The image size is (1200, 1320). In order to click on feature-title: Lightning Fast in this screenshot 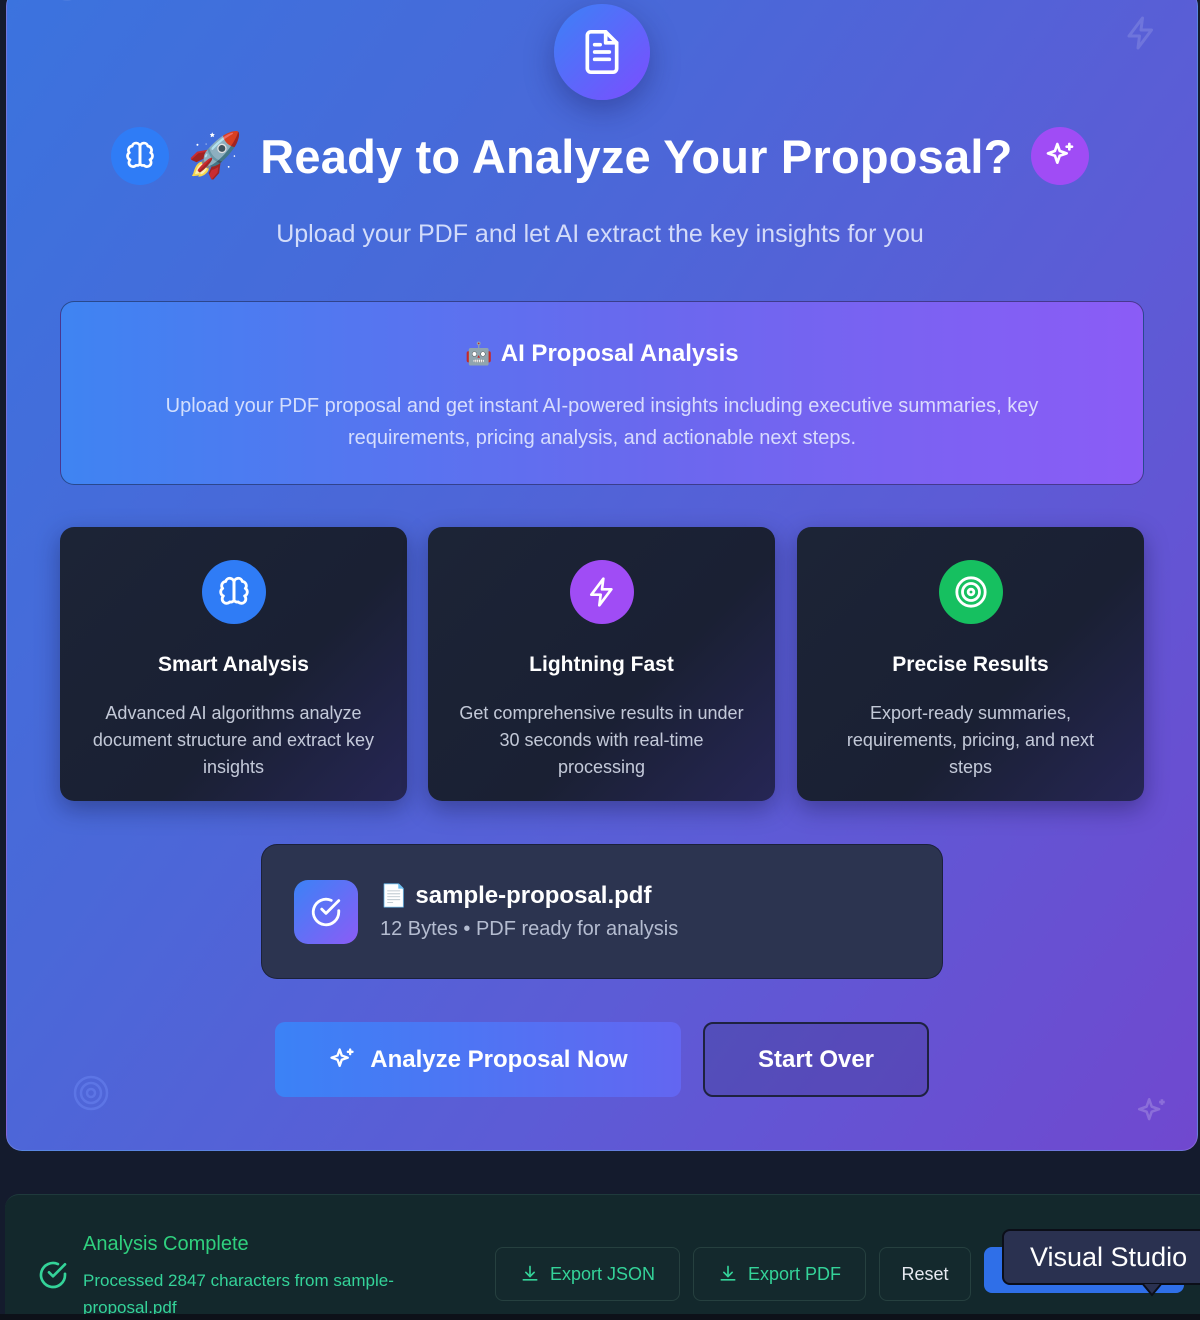, I will do `click(601, 664)`.